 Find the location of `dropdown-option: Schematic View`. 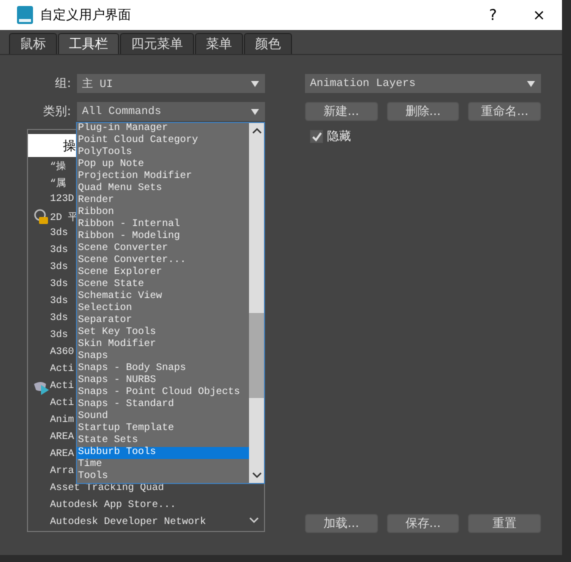

dropdown-option: Schematic View is located at coordinates (163, 297).